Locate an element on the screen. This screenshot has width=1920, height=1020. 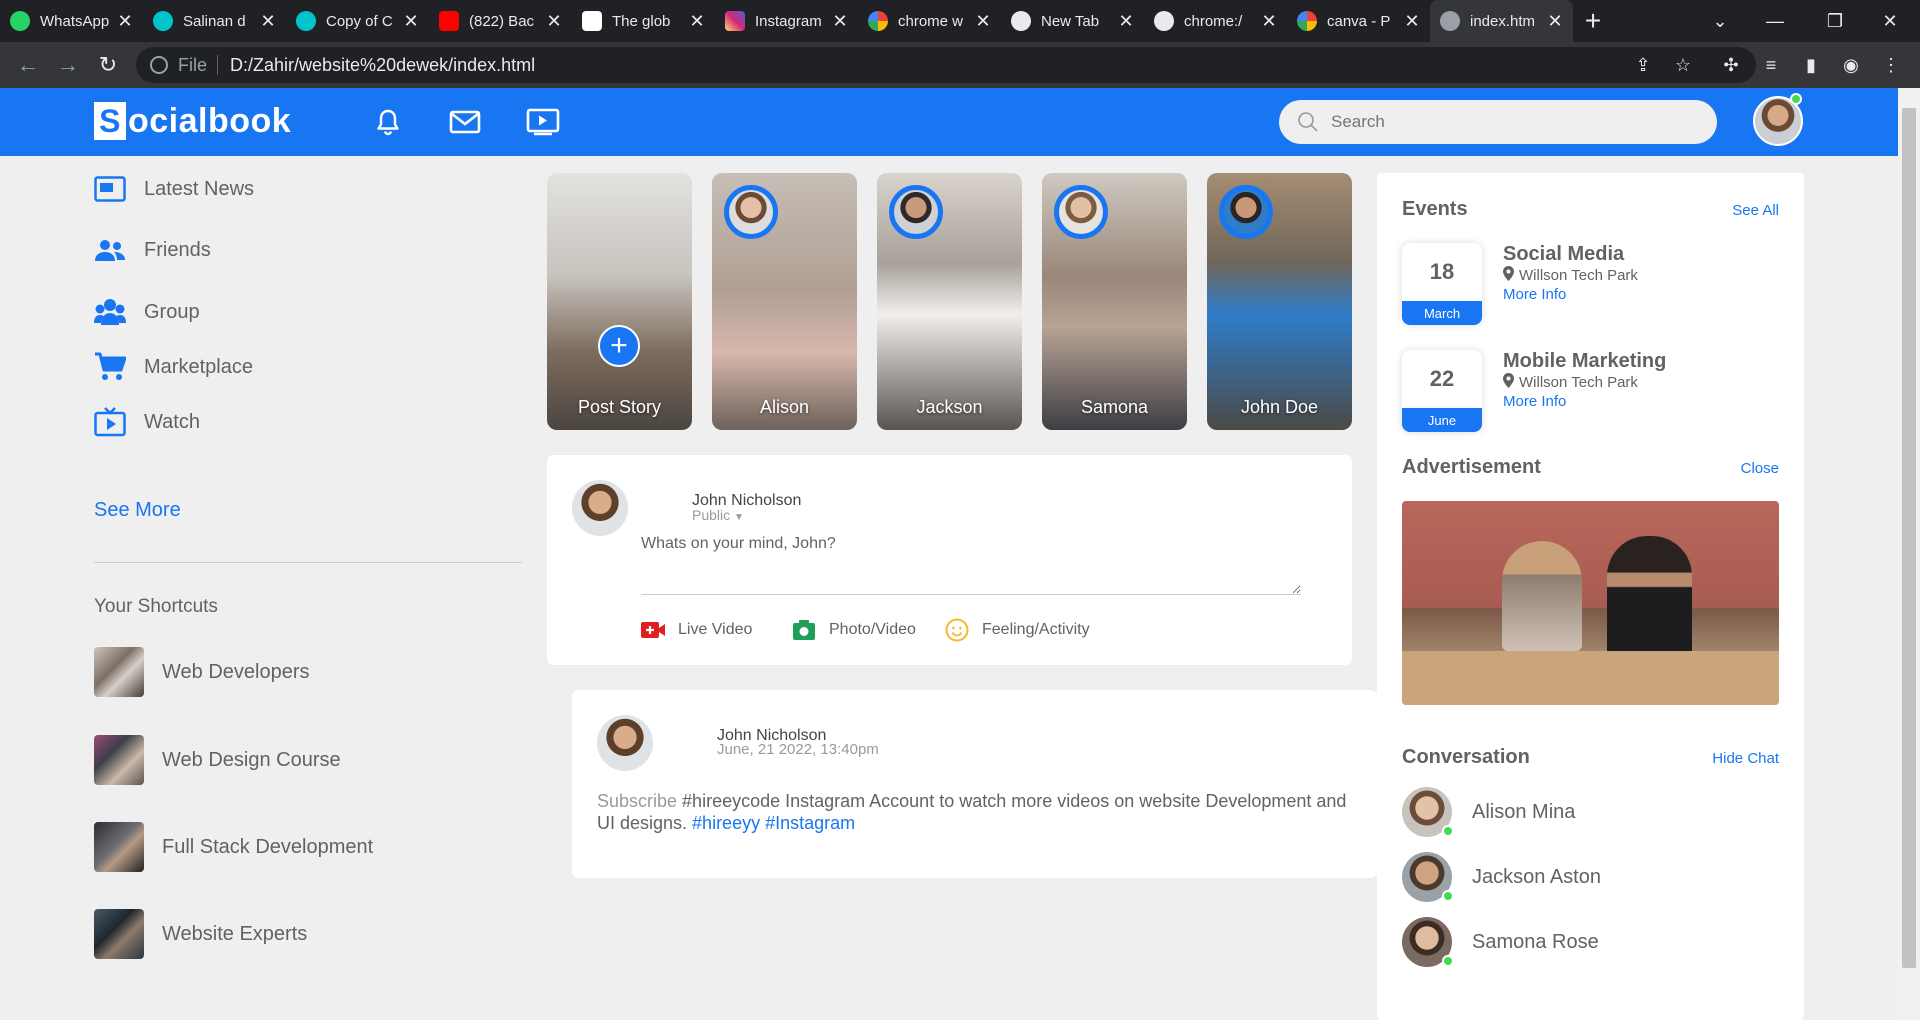
chrome-icon is located at coordinates (1021, 21).